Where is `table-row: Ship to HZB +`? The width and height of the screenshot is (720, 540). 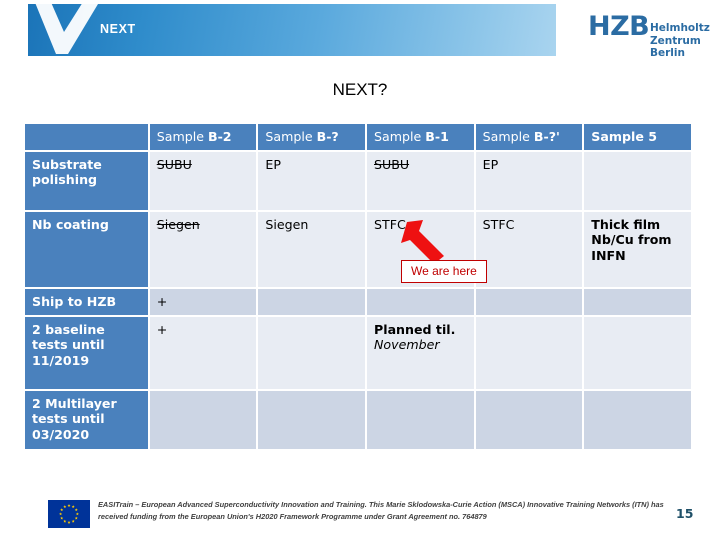 table-row: Ship to HZB + is located at coordinates (358, 301).